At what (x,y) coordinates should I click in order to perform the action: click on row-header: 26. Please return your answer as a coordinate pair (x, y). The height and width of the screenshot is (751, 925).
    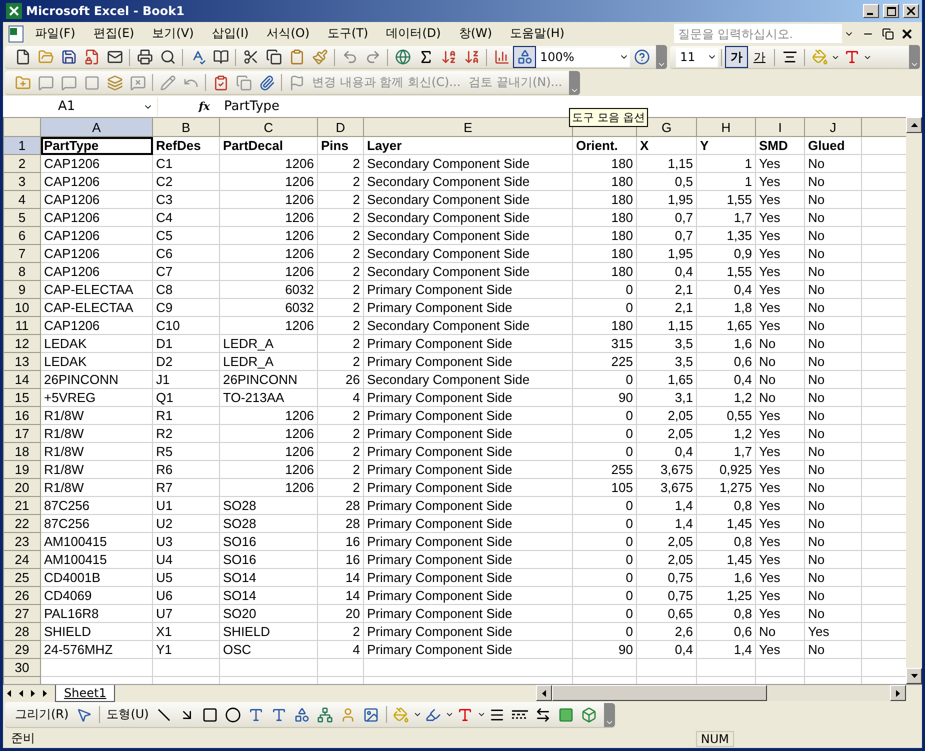
    Looking at the image, I should click on (22, 595).